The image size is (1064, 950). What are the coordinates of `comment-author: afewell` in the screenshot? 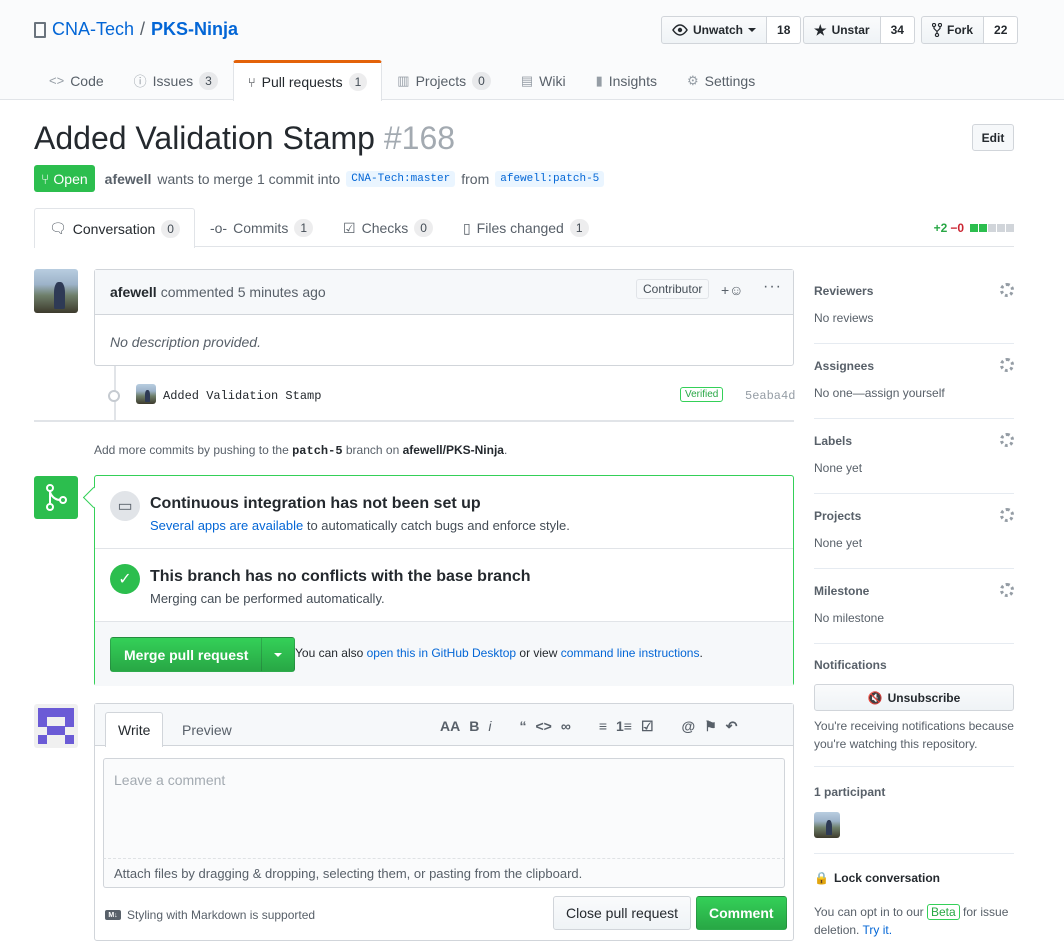 It's located at (133, 292).